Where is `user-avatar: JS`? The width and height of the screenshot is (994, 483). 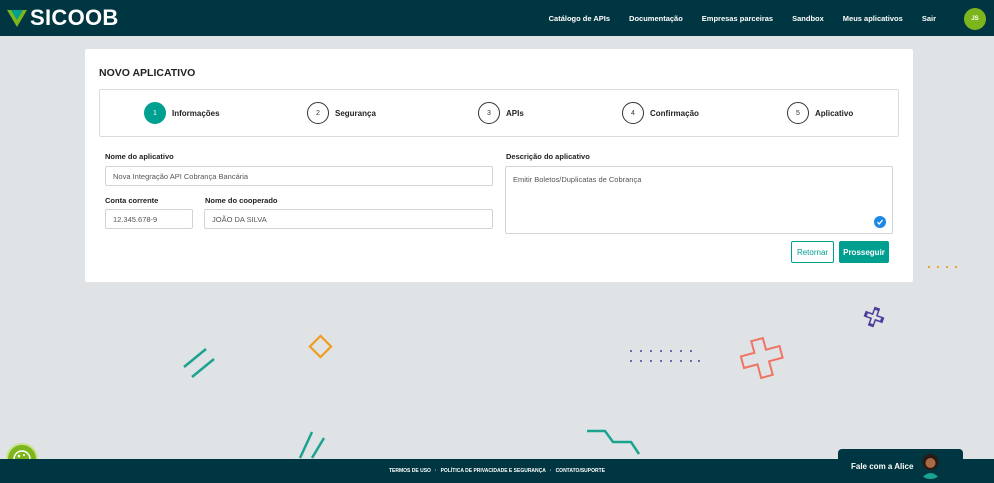
user-avatar: JS is located at coordinates (975, 19).